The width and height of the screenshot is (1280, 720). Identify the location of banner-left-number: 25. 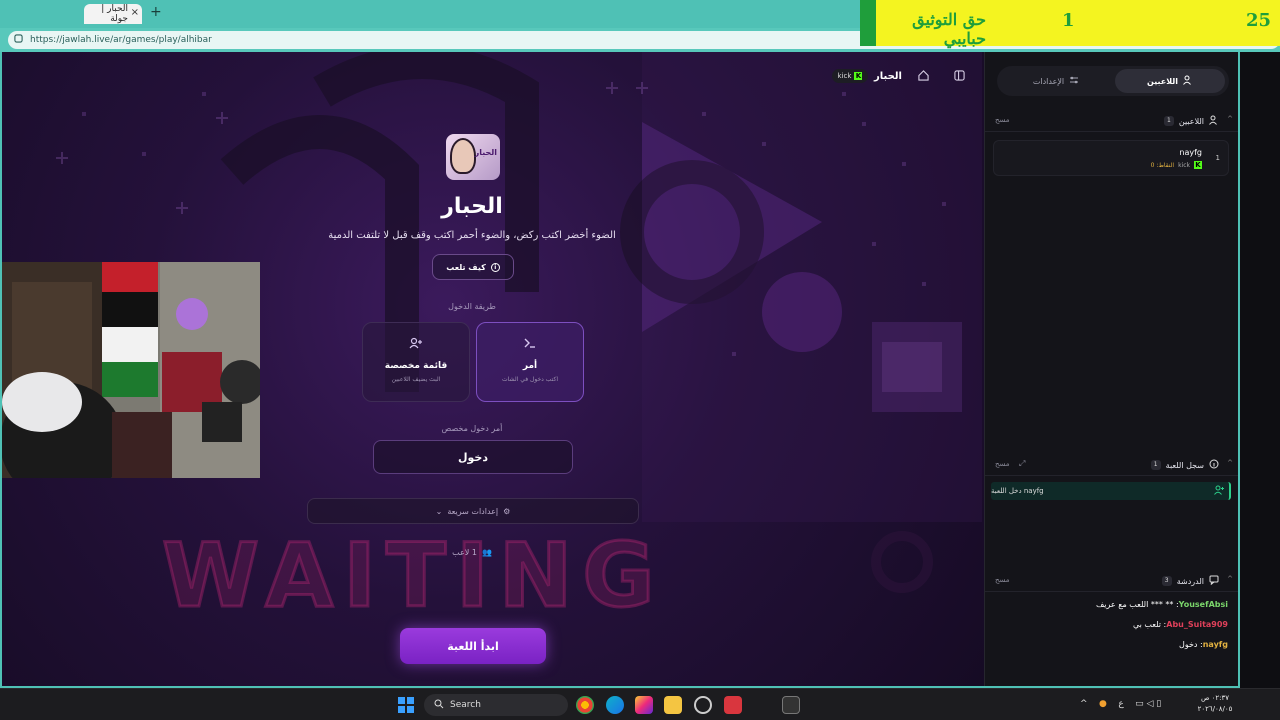
(1259, 20).